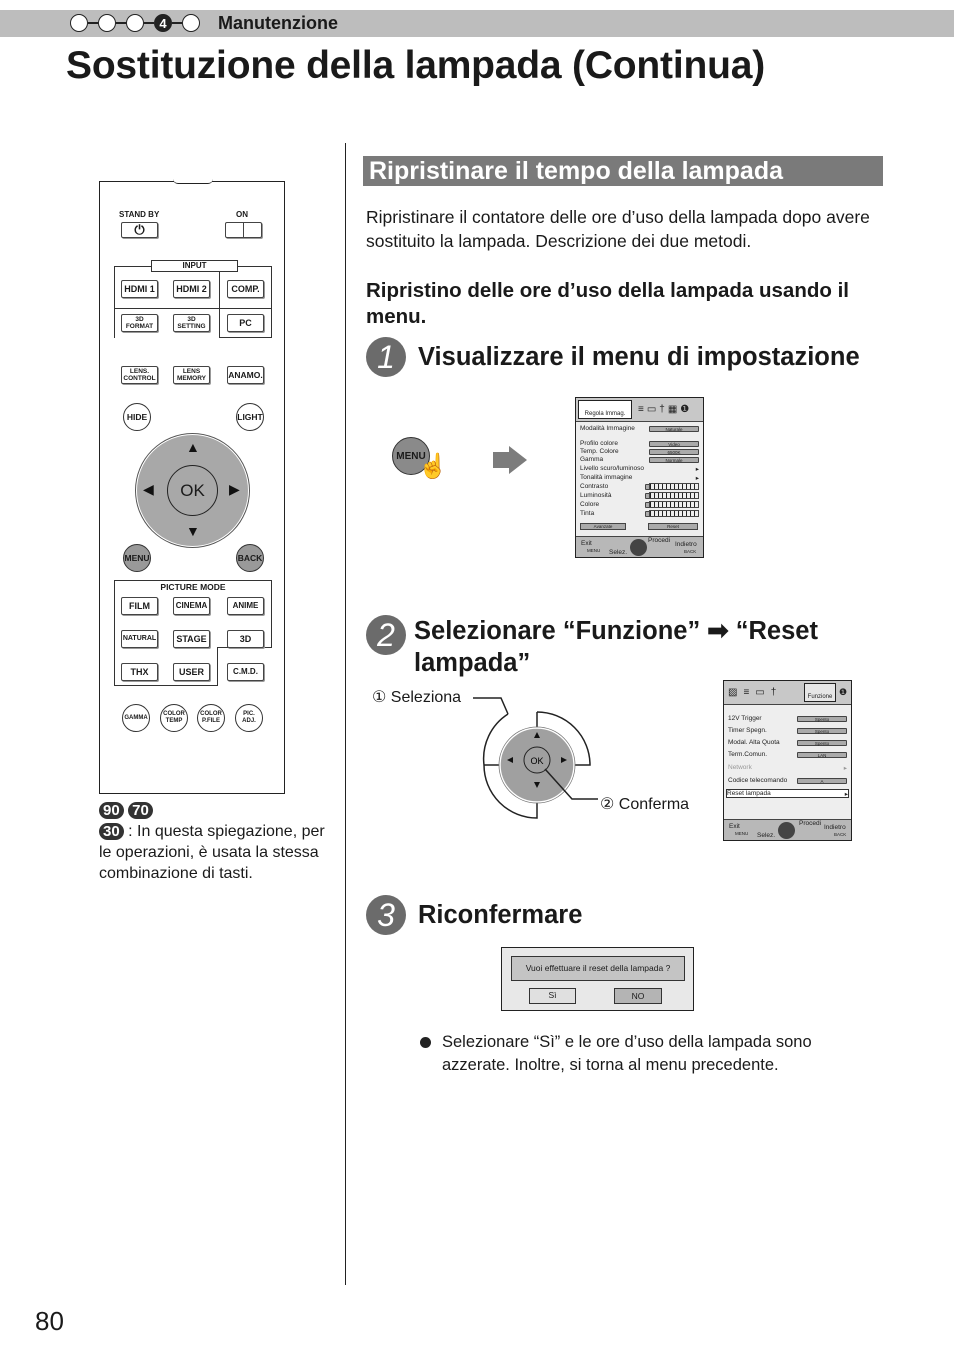 Image resolution: width=954 pixels, height=1356 pixels. What do you see at coordinates (249, 718) in the screenshot?
I see `pic-adj-button: PIC. ADJ.` at bounding box center [249, 718].